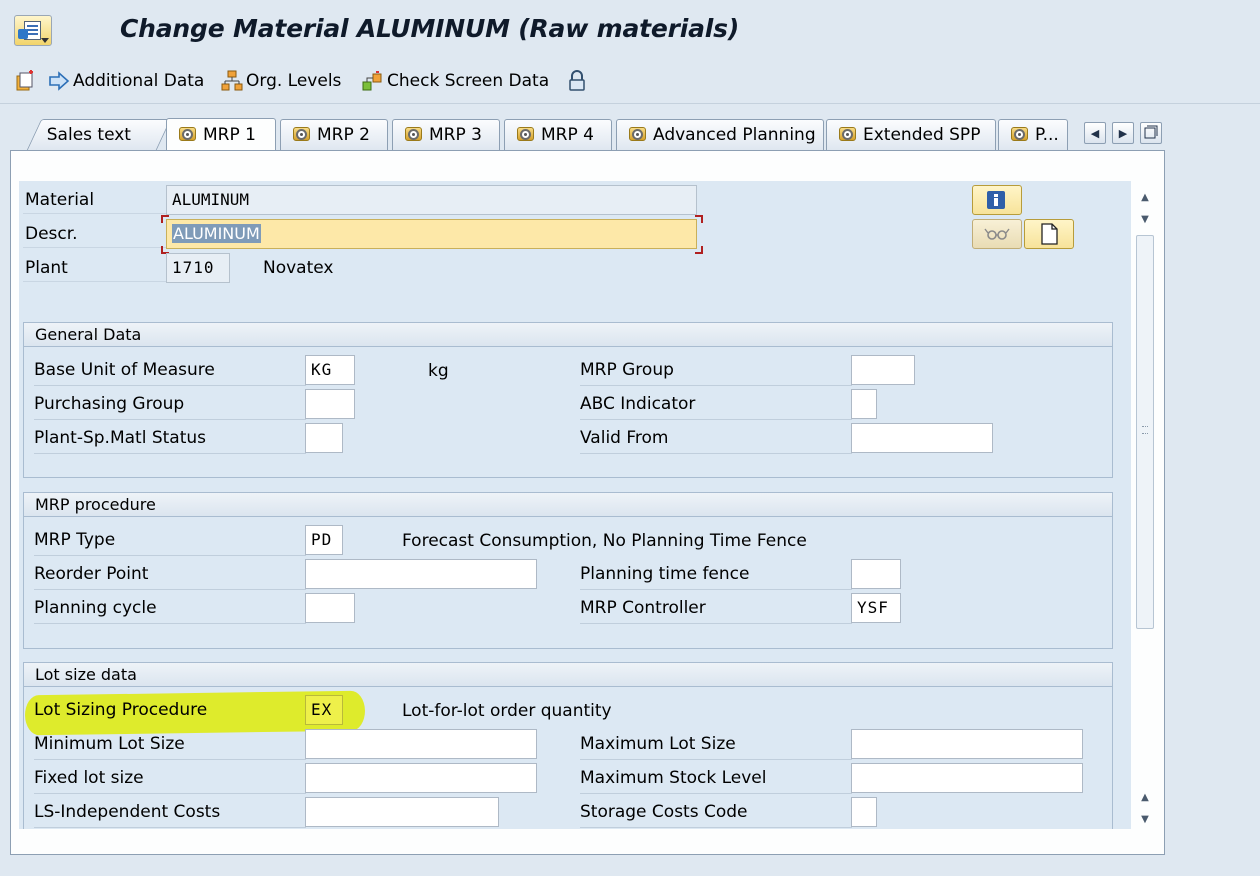 Image resolution: width=1260 pixels, height=876 pixels. What do you see at coordinates (198, 268) in the screenshot?
I see `plant-field: 1710` at bounding box center [198, 268].